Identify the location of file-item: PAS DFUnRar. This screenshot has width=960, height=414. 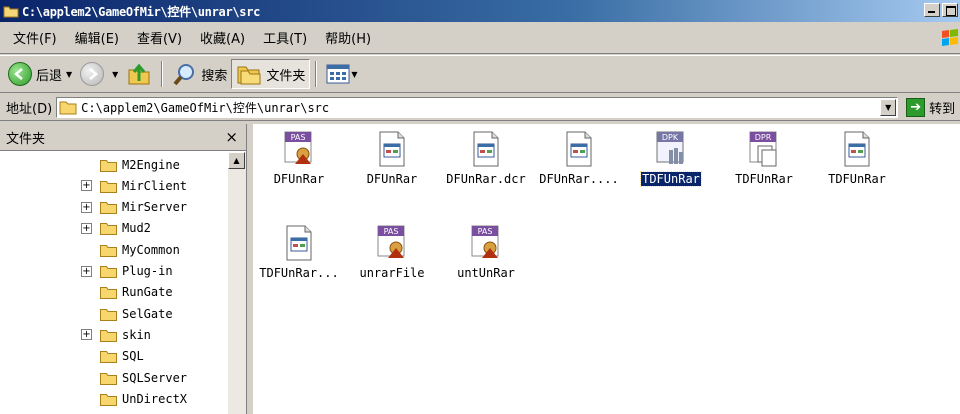
(299, 158).